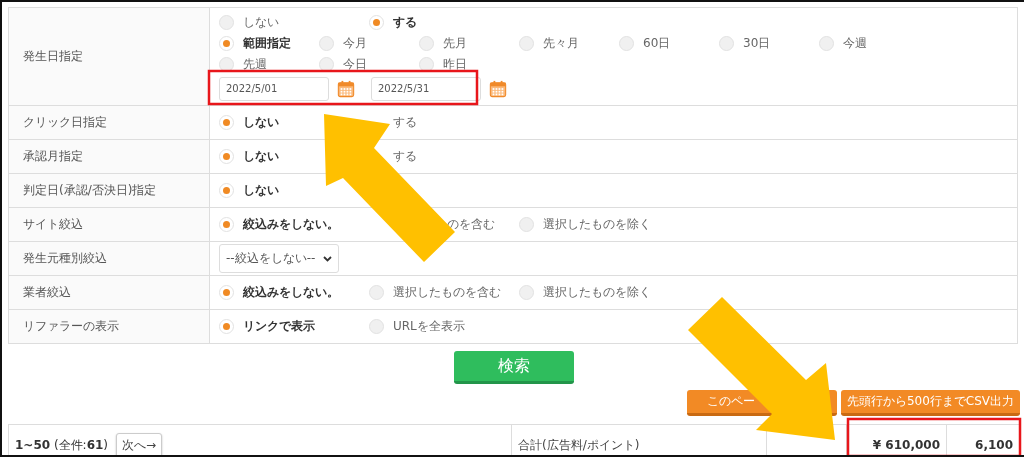 This screenshot has width=1024, height=457. Describe the element at coordinates (426, 88) in the screenshot. I see `date-field: 2022/5/31` at that location.